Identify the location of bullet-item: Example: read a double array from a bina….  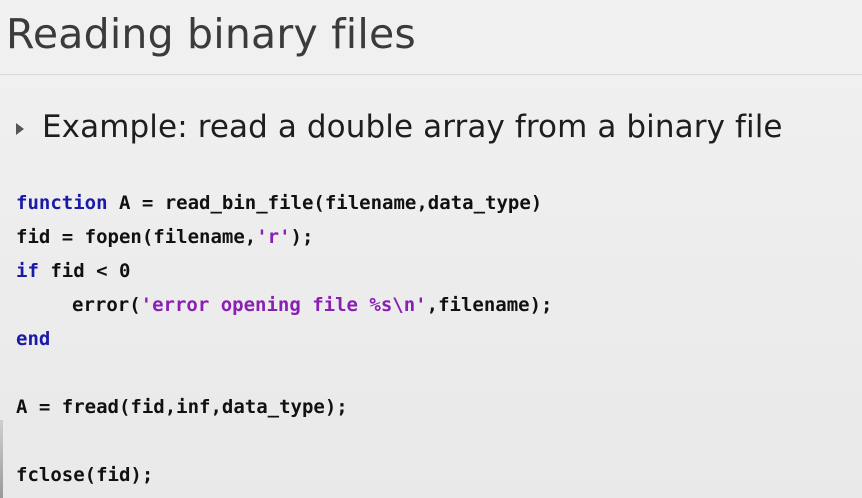
(399, 127).